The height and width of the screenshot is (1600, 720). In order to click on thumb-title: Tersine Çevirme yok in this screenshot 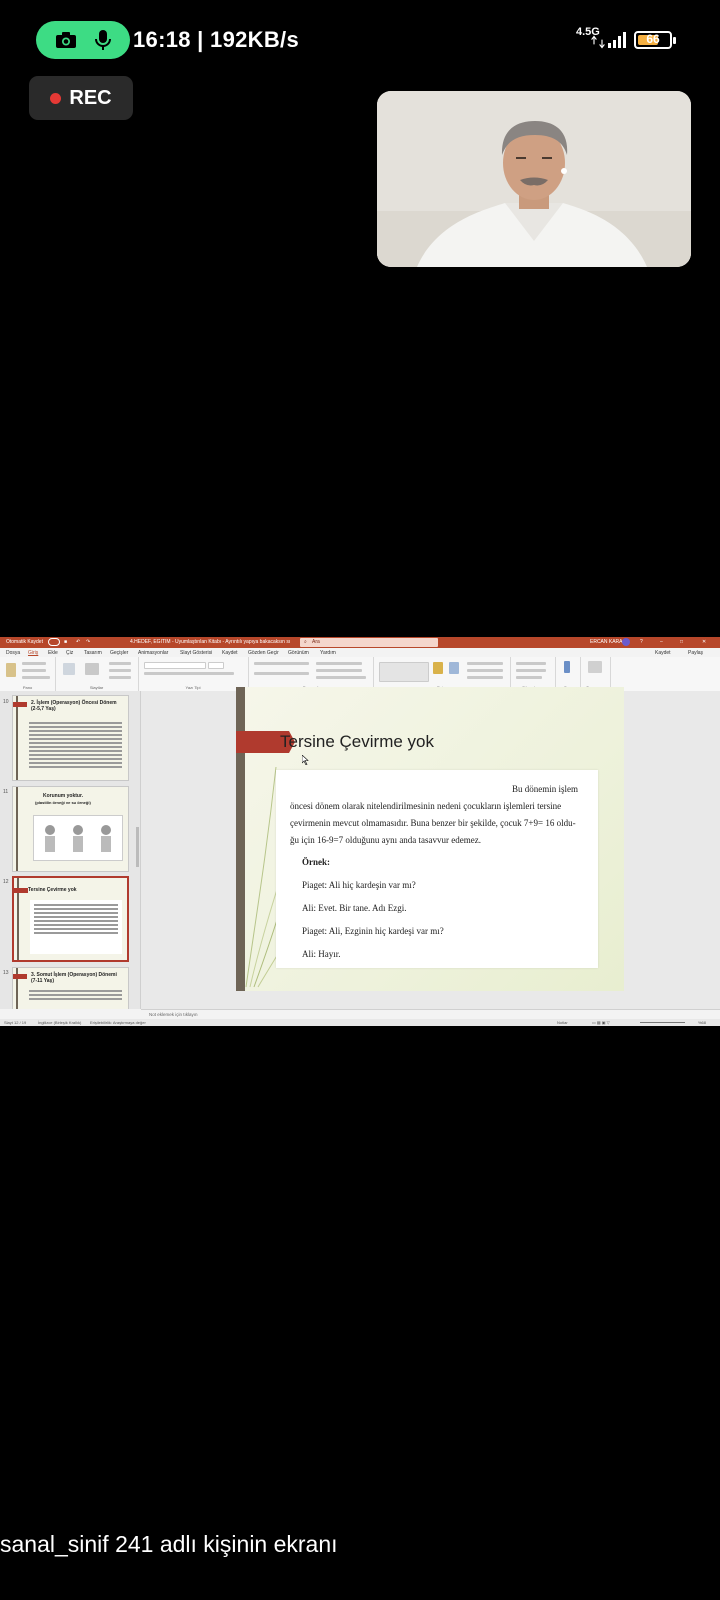, I will do `click(52, 890)`.